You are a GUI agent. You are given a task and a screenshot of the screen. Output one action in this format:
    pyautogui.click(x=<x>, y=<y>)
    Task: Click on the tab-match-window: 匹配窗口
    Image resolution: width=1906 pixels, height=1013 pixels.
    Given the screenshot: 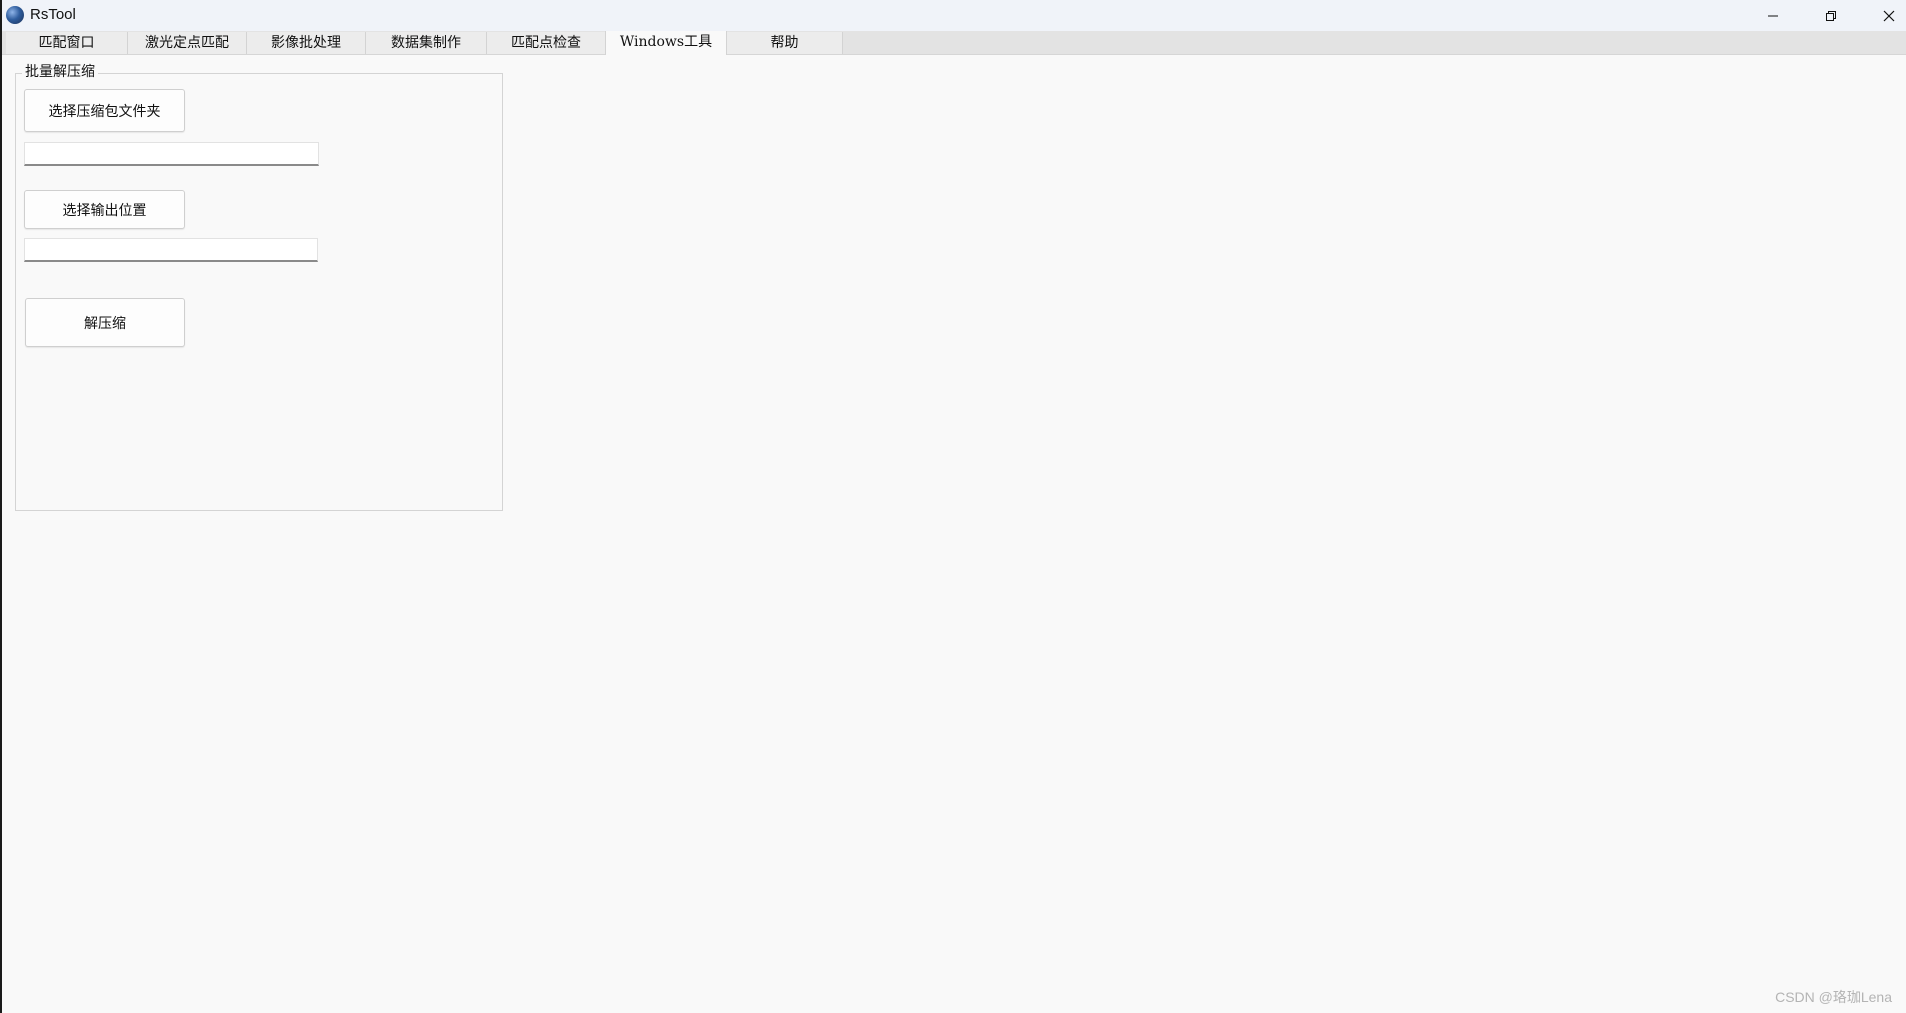 What is the action you would take?
    pyautogui.click(x=67, y=43)
    